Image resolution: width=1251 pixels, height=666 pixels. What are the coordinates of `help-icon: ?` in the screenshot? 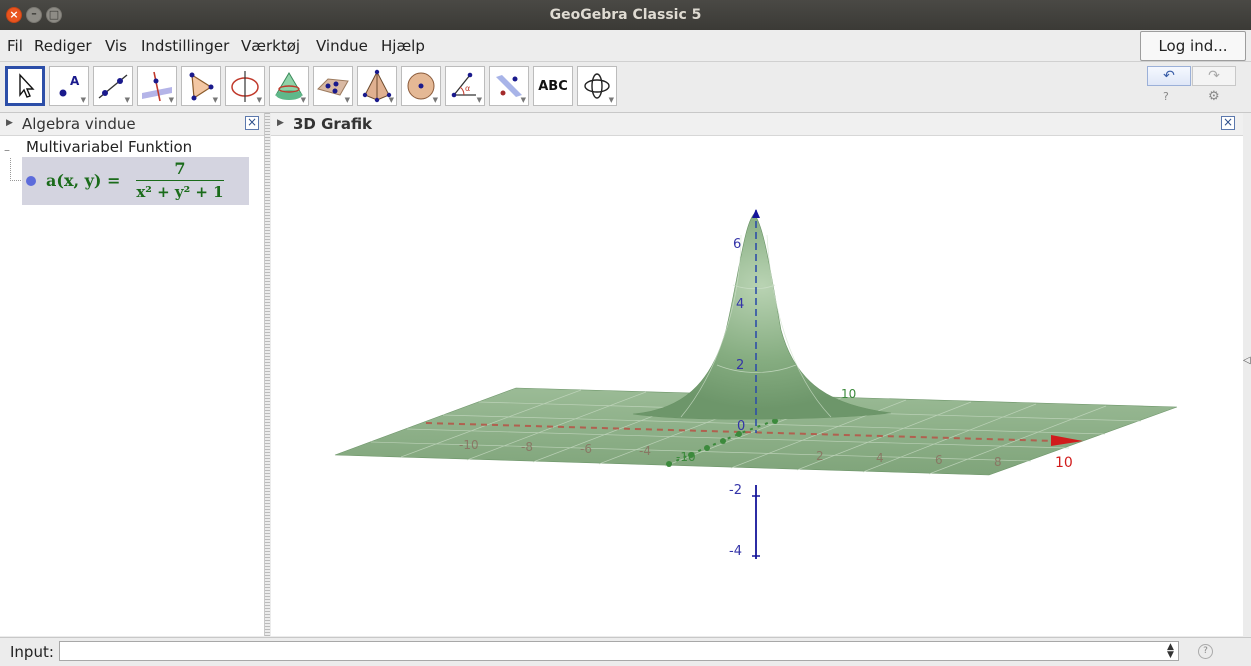 It's located at (1166, 96).